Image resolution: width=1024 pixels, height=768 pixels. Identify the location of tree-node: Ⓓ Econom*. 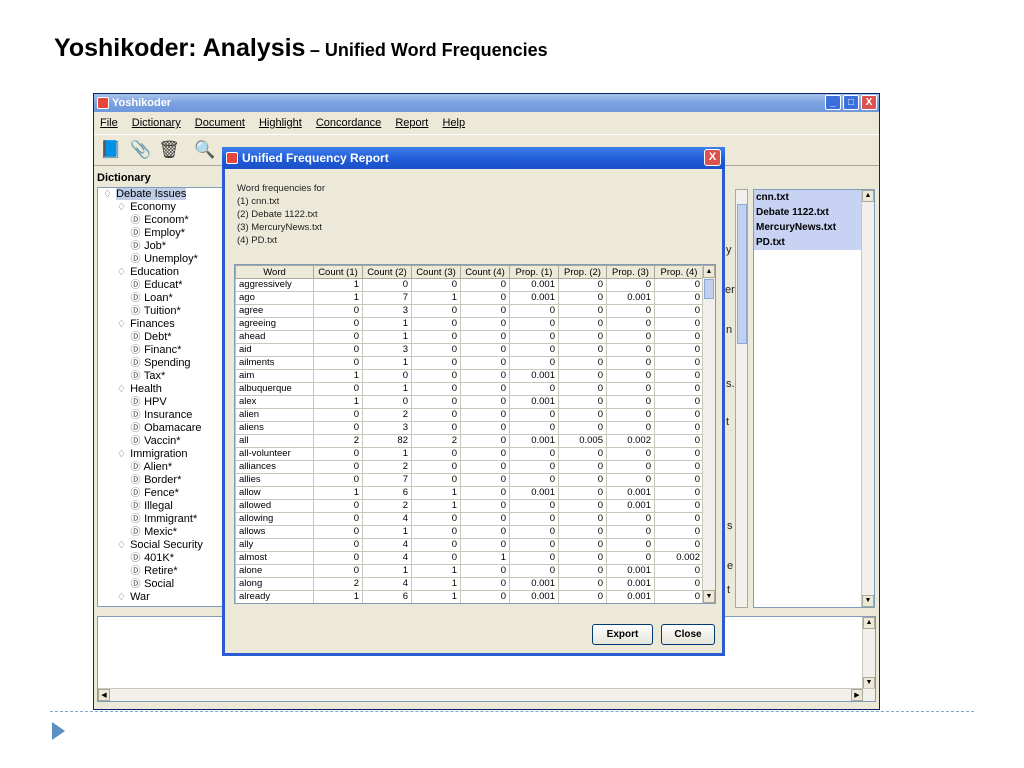
(162, 220).